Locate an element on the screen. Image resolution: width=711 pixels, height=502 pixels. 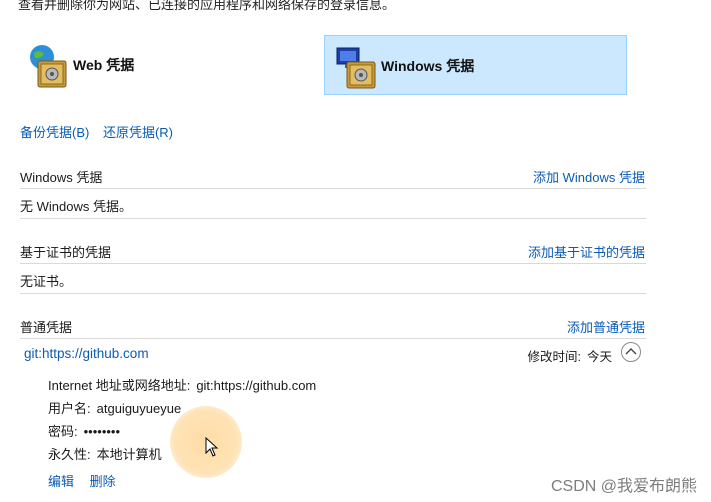
detail-persistence: 永久性: 本地计算机 is located at coordinates (105, 453).